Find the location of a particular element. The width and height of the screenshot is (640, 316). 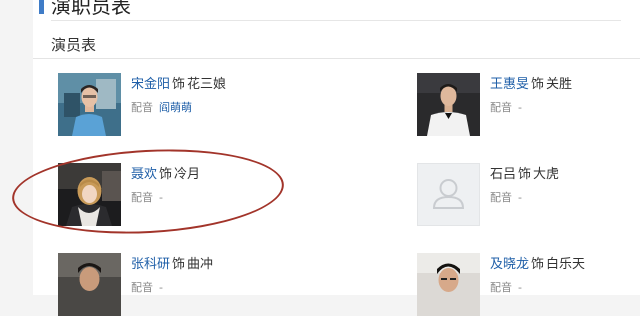

role-name: 曲冲 is located at coordinates (200, 264).